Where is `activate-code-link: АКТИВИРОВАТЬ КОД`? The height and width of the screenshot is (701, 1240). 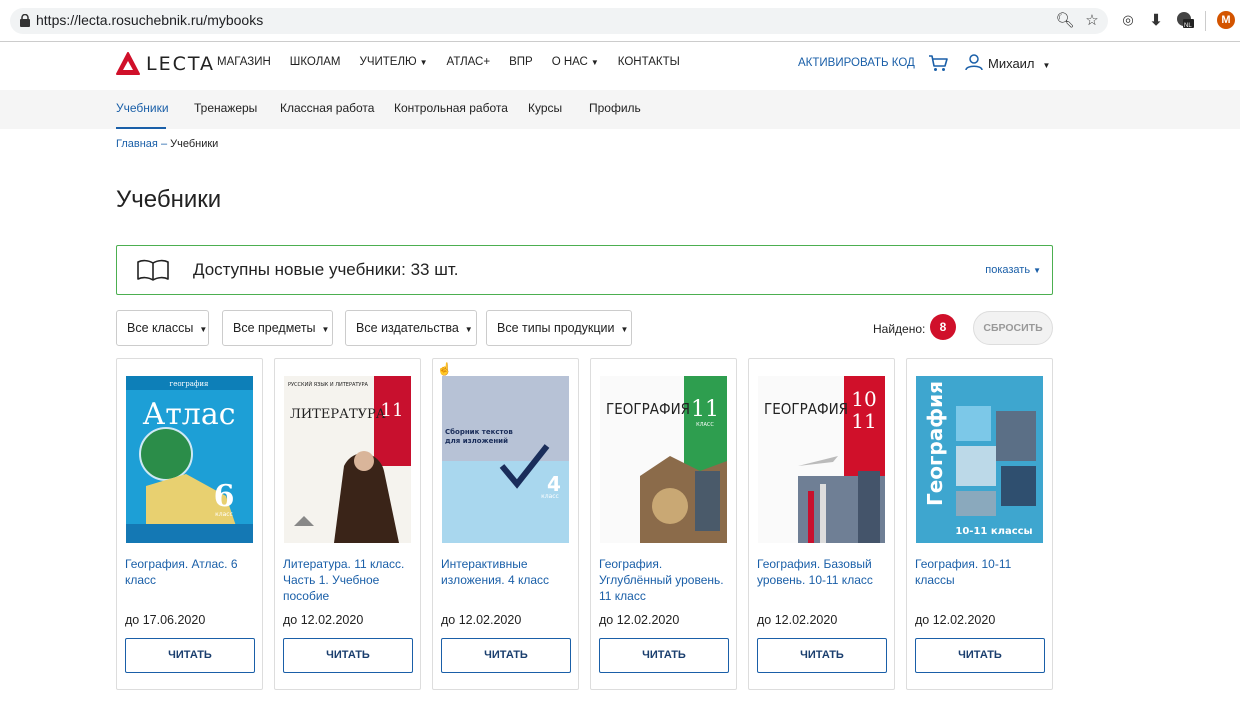 activate-code-link: АКТИВИРОВАТЬ КОД is located at coordinates (856, 63).